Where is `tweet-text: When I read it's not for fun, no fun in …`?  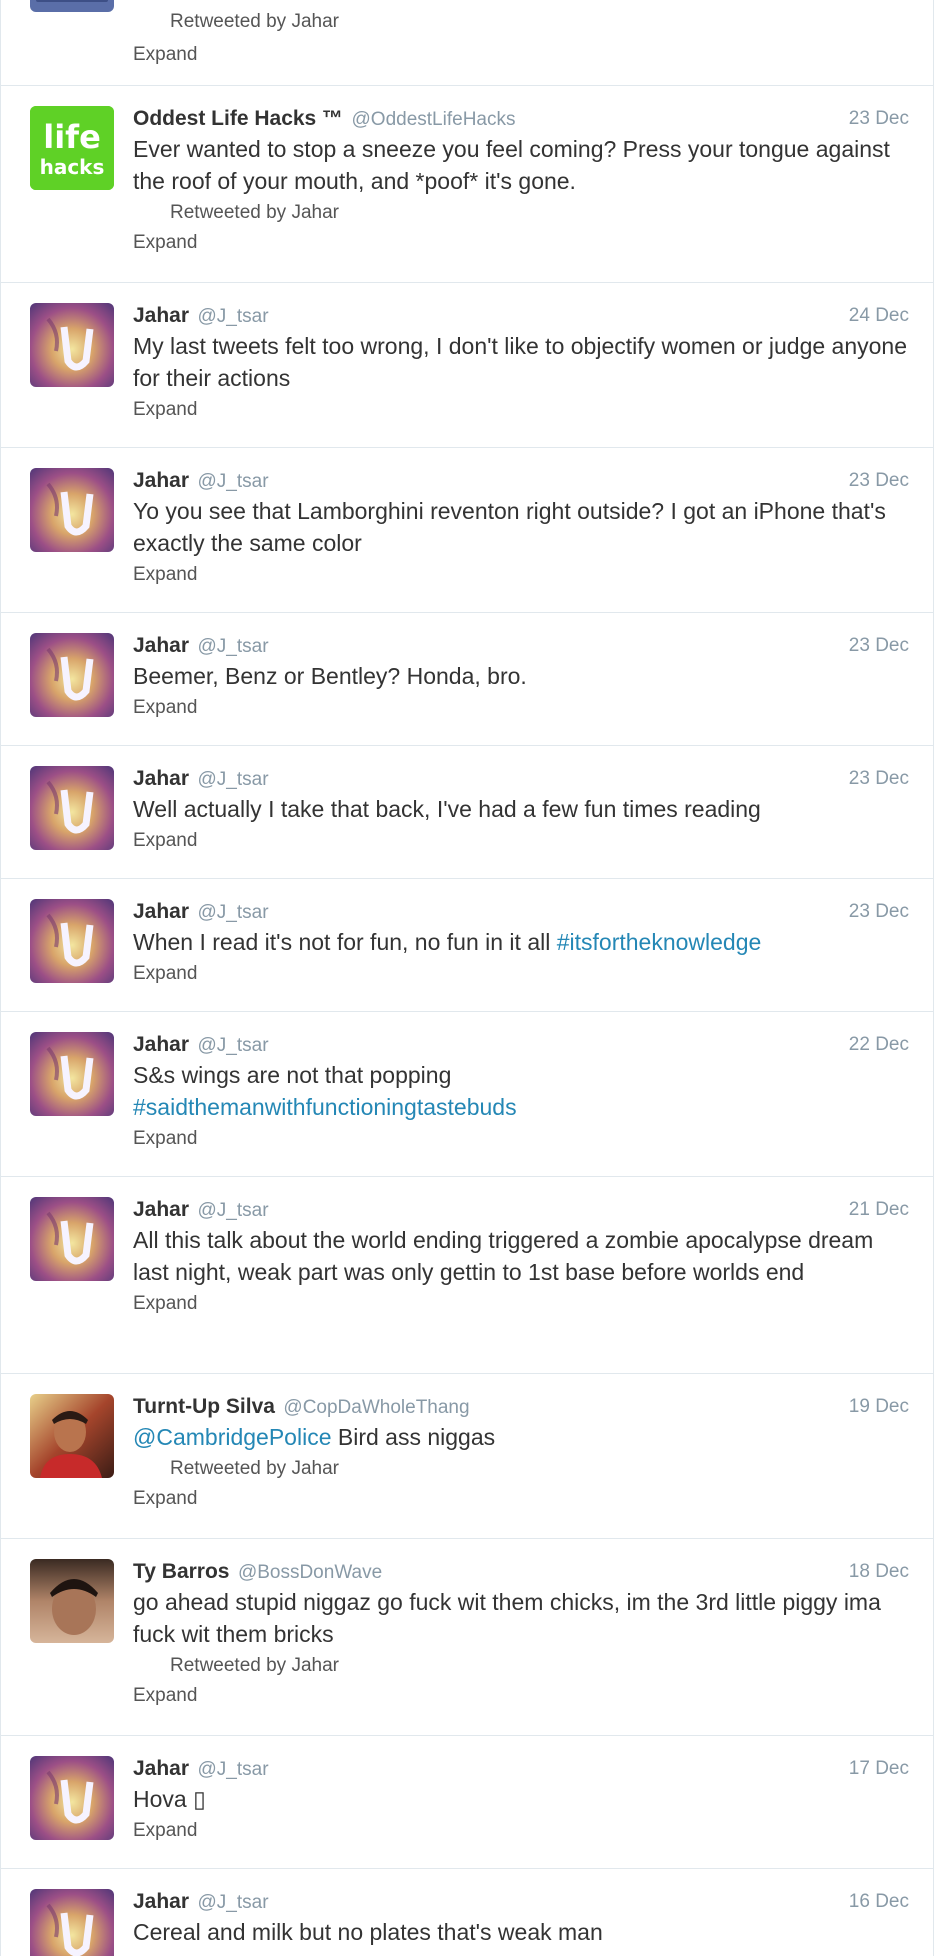 tweet-text: When I read it's not for fun, no fun in … is located at coordinates (447, 942).